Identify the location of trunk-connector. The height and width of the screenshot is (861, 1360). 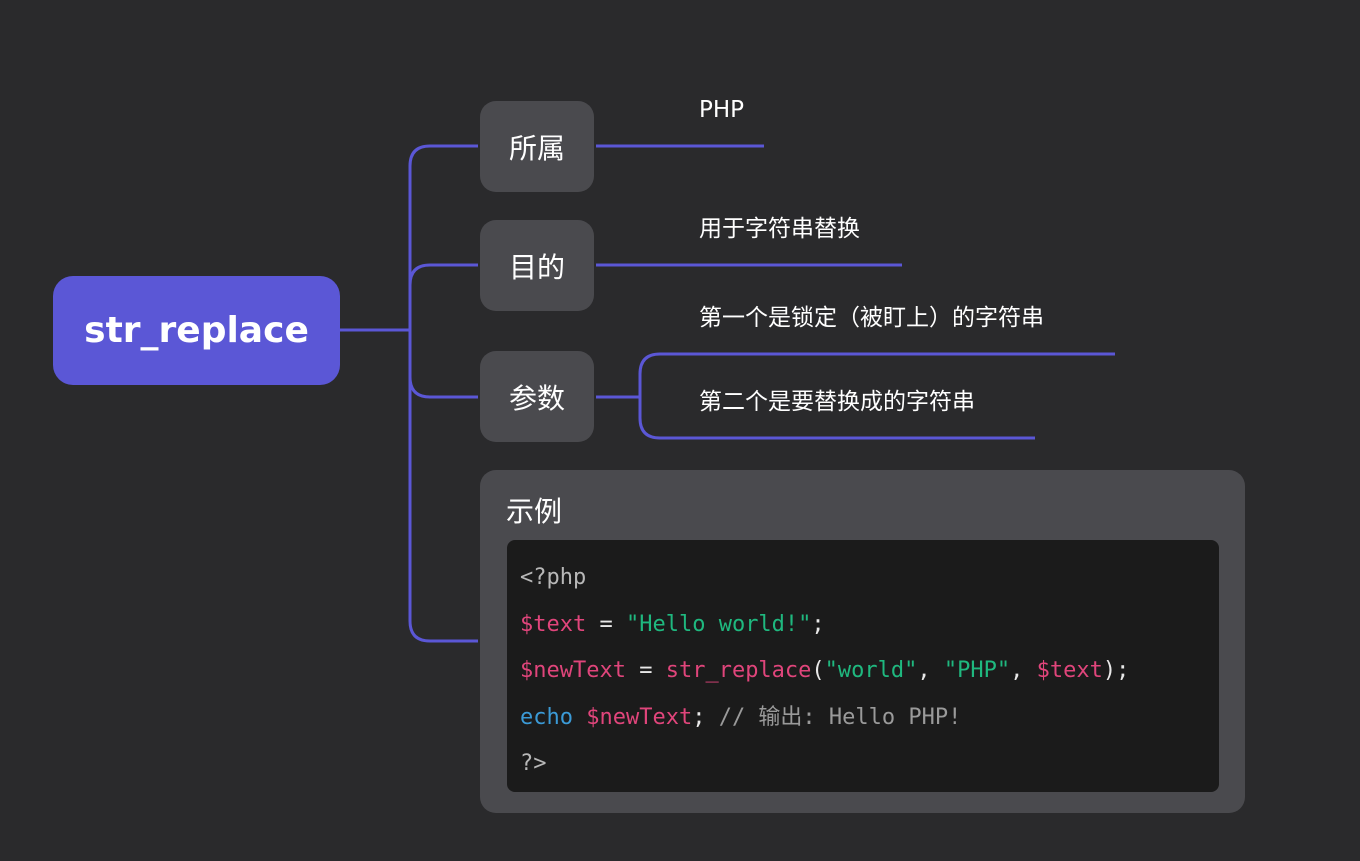
(443, 393).